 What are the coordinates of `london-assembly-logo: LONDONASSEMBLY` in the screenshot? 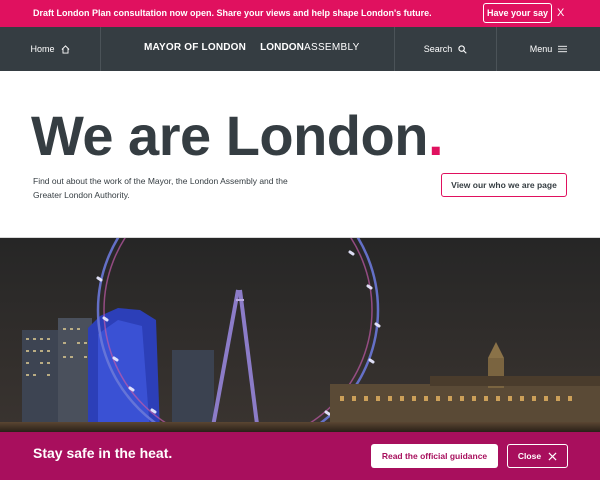 It's located at (310, 47).